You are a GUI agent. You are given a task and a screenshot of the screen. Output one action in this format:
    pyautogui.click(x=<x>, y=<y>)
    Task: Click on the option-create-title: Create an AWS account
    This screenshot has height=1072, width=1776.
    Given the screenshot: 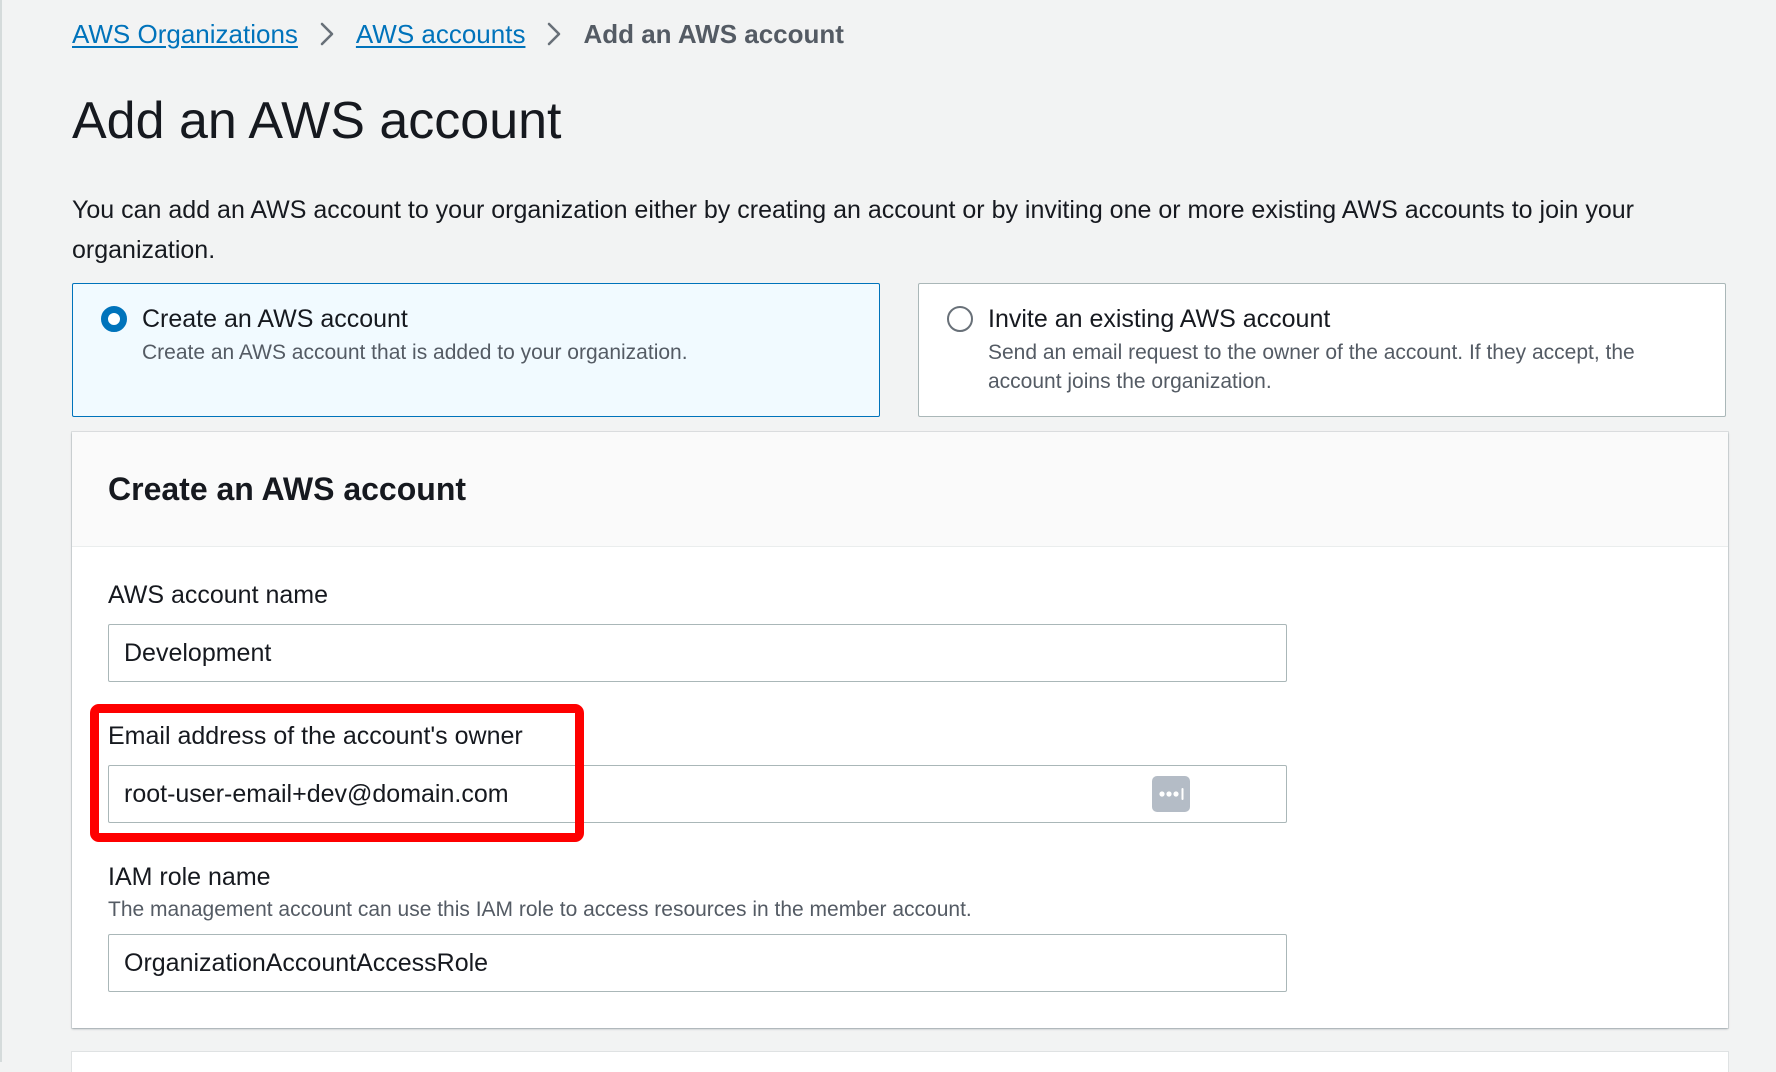 What is the action you would take?
    pyautogui.click(x=275, y=319)
    